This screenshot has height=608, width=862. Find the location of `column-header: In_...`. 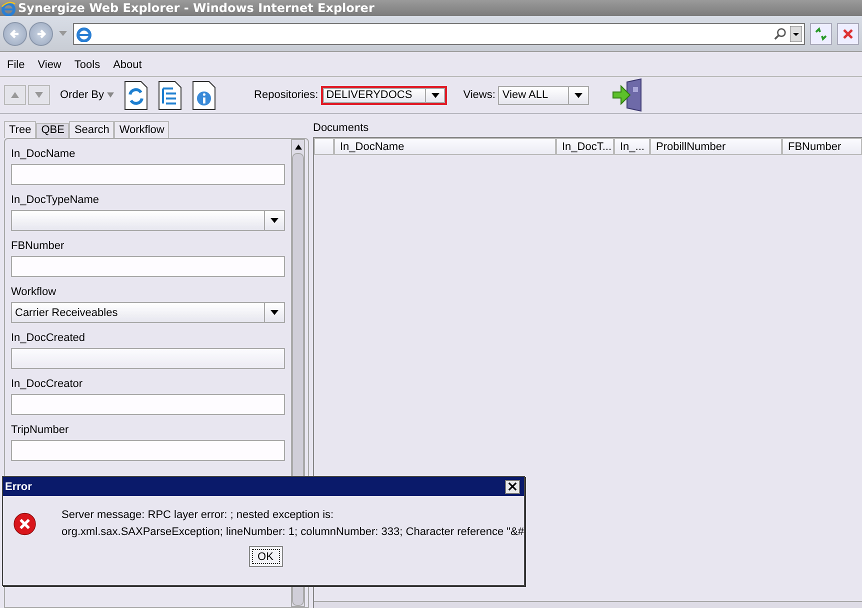

column-header: In_... is located at coordinates (632, 146).